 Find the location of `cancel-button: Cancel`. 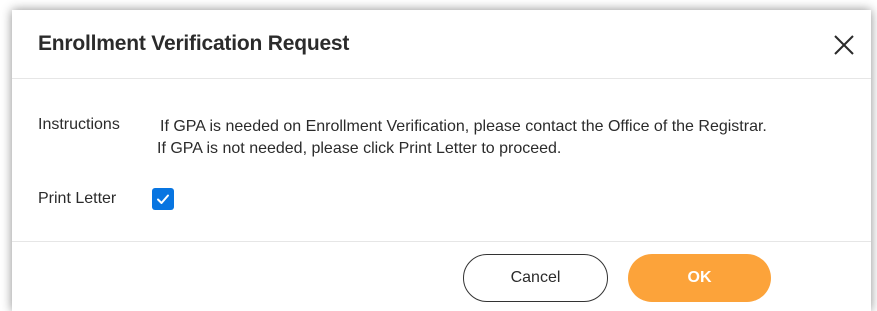

cancel-button: Cancel is located at coordinates (535, 278).